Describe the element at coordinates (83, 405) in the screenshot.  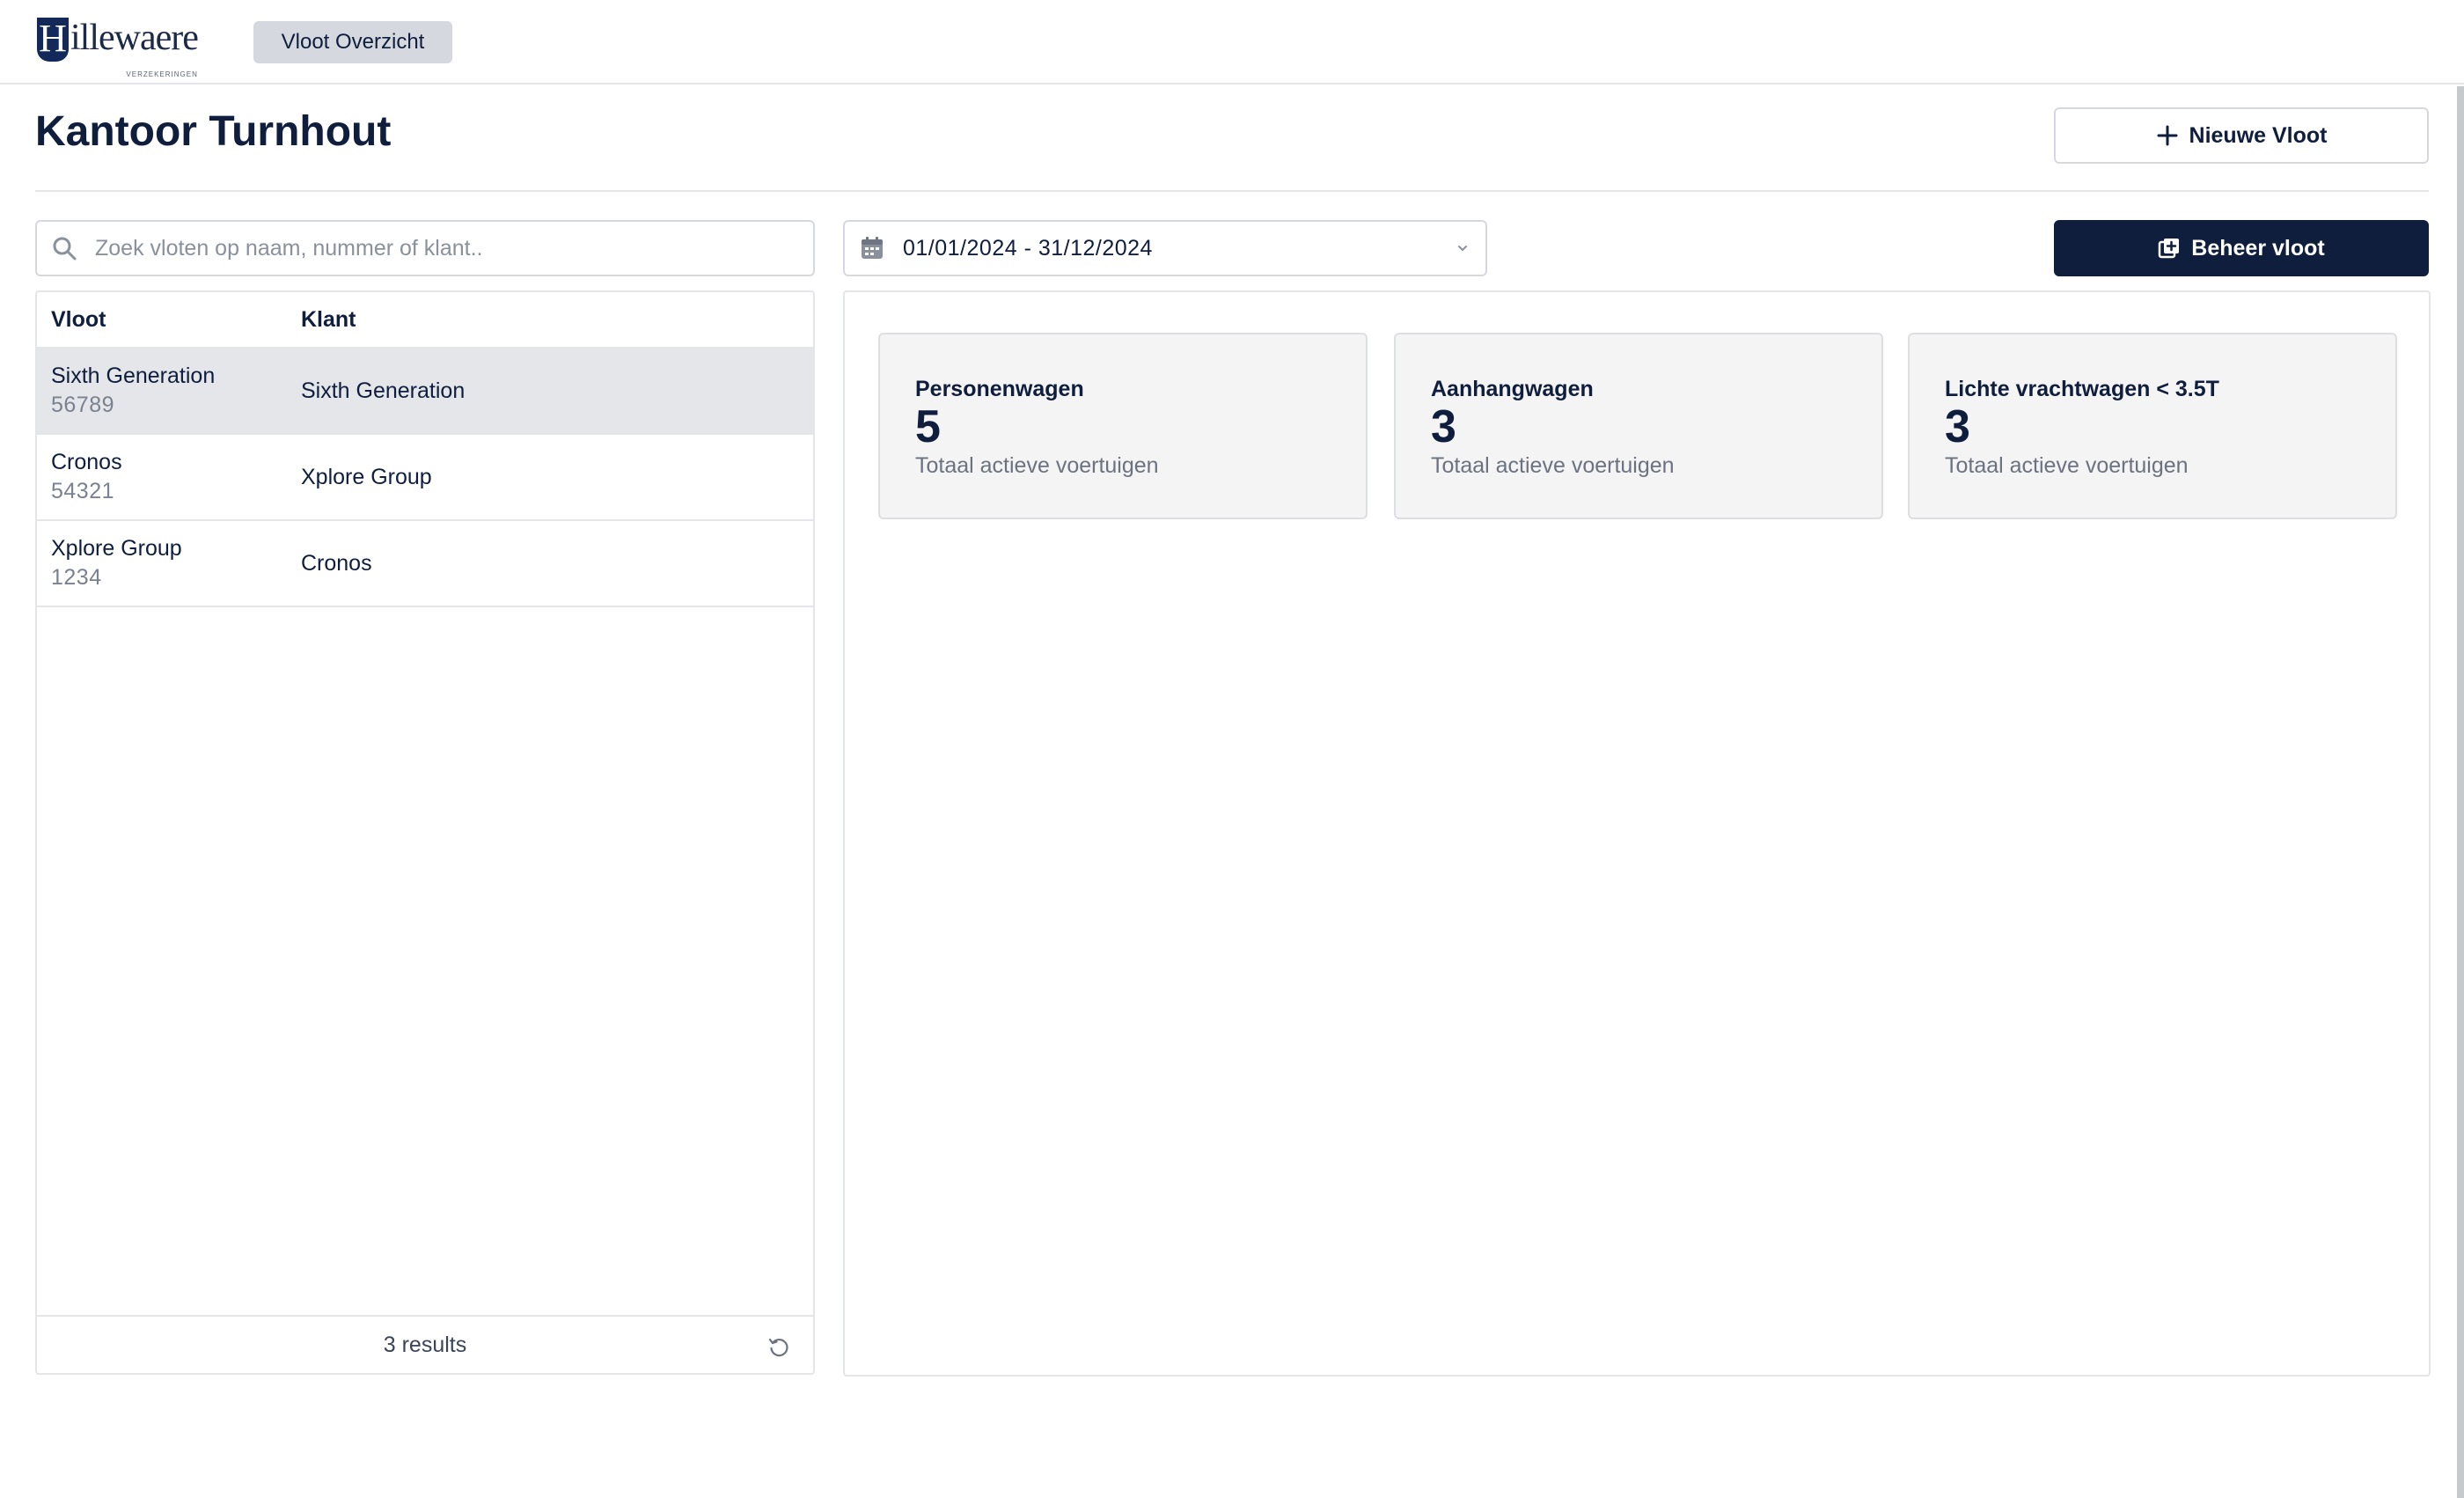
I see `row-fleet-number: 56789` at that location.